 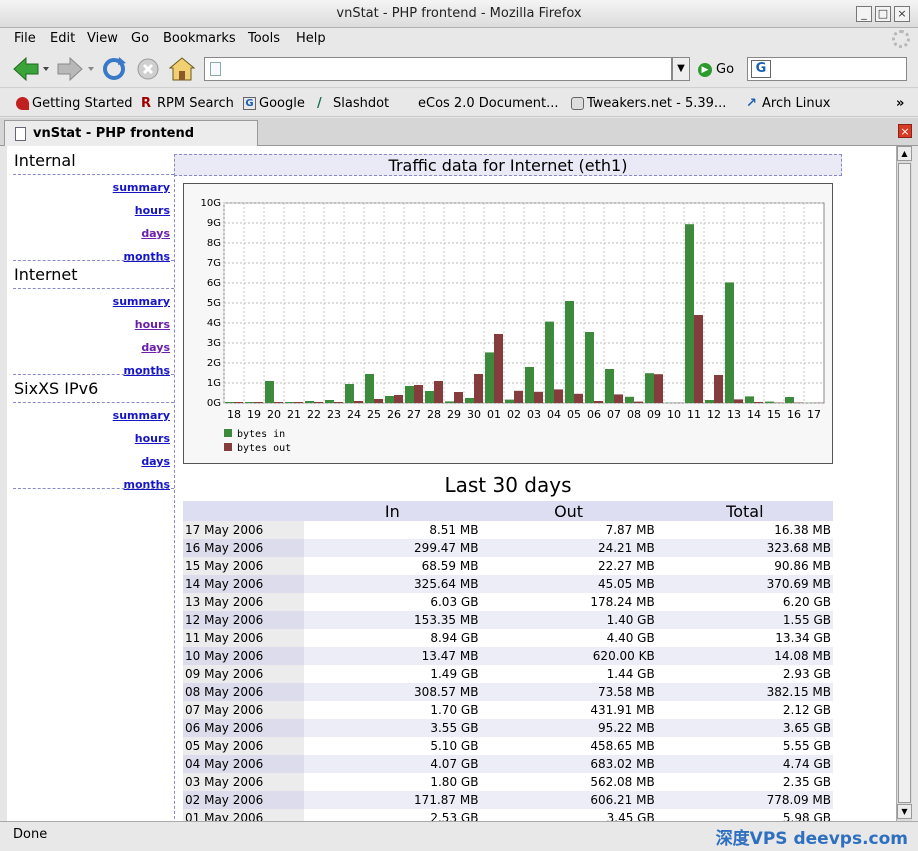 I want to click on scroll-down-arrow-icon: ▼, so click(x=904, y=811).